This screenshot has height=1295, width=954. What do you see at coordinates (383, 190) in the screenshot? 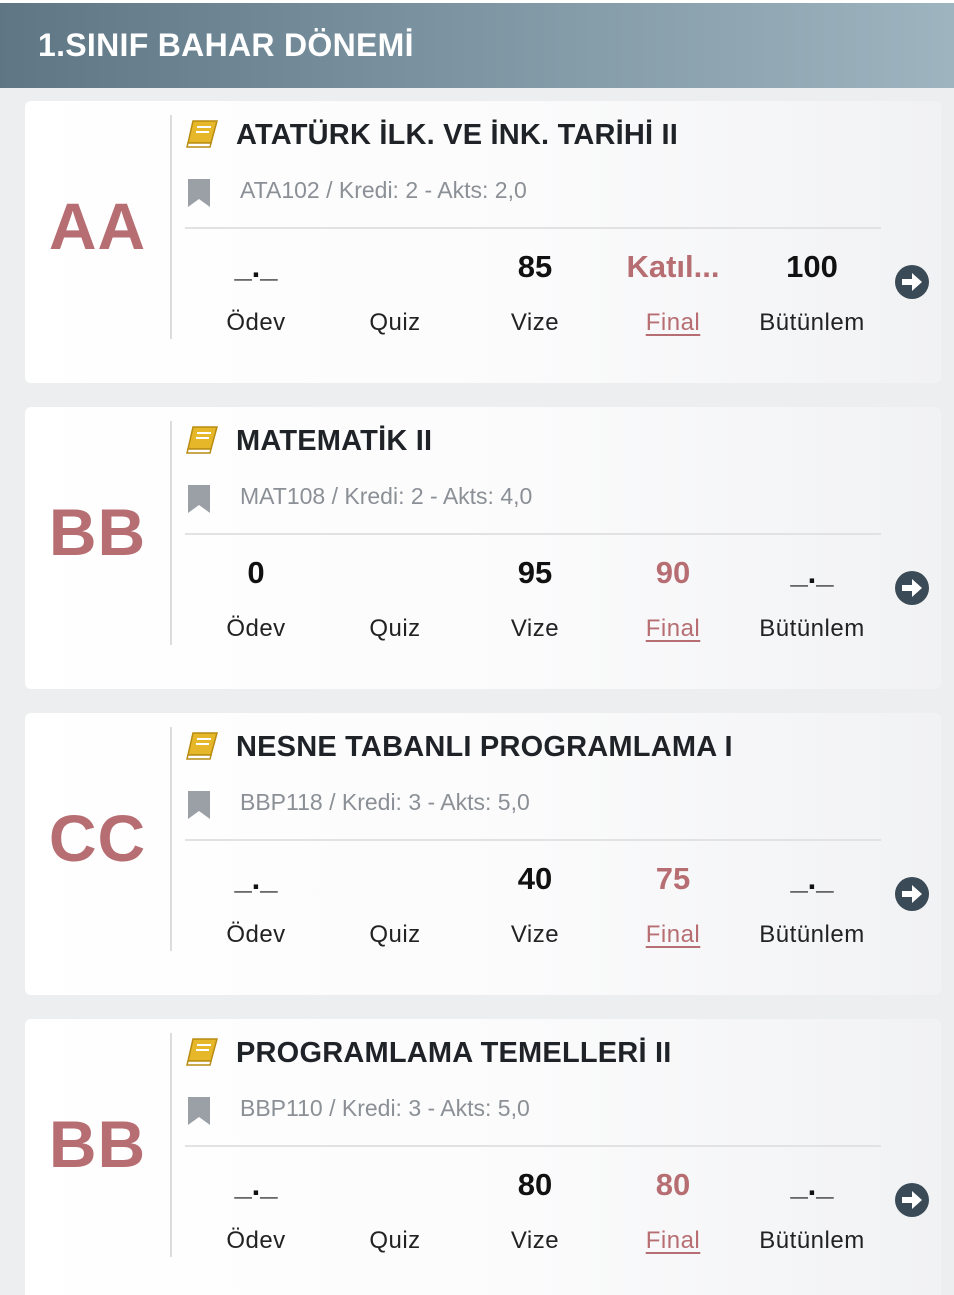
I see `course-meta: ATA102 / Kredi: 2 - Akts: 2,0` at bounding box center [383, 190].